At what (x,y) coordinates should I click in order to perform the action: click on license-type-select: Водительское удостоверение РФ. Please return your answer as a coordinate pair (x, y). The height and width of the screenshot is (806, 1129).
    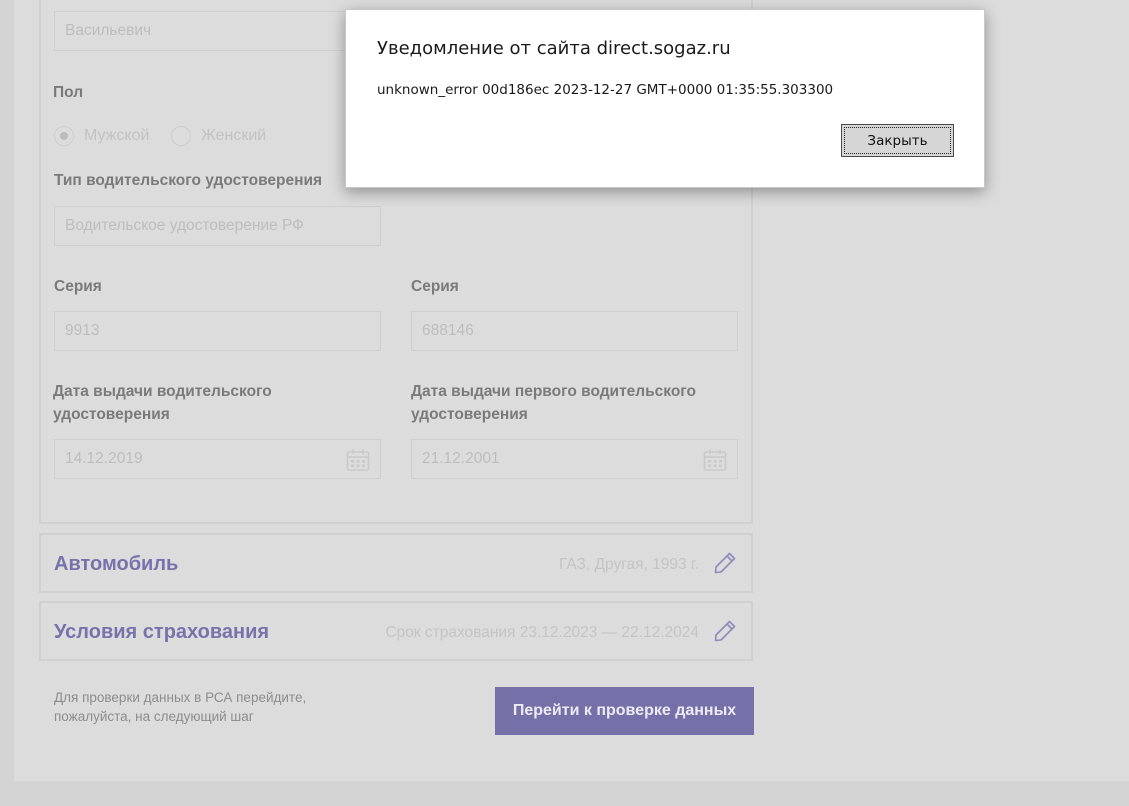
    Looking at the image, I should click on (217, 226).